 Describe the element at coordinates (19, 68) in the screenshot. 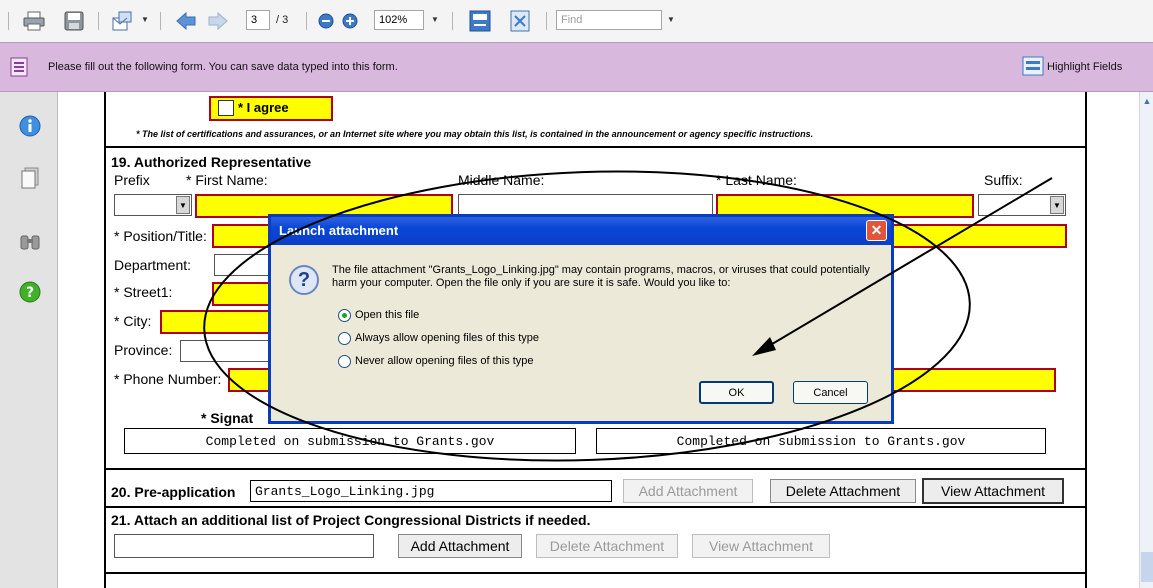

I see `form-icon` at that location.